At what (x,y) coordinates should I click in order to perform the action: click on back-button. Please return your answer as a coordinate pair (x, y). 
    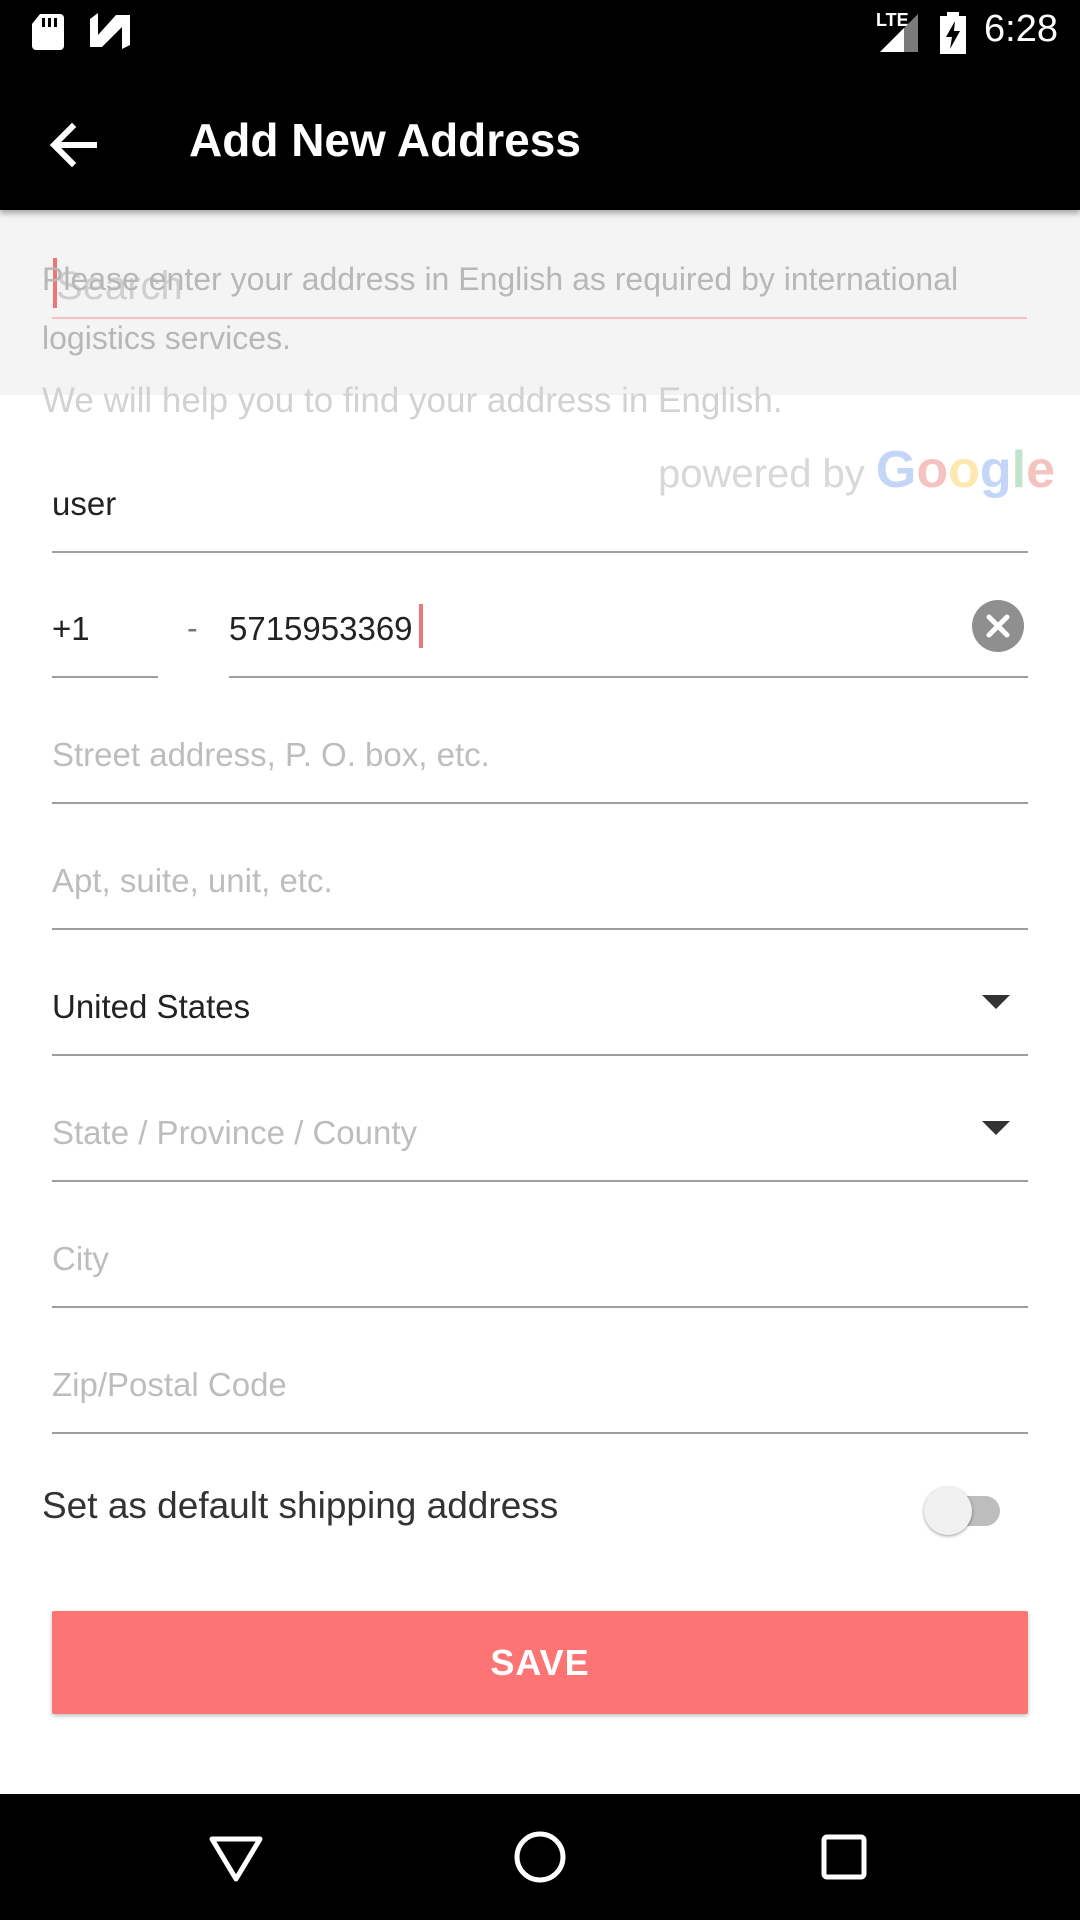
    Looking at the image, I should click on (74, 145).